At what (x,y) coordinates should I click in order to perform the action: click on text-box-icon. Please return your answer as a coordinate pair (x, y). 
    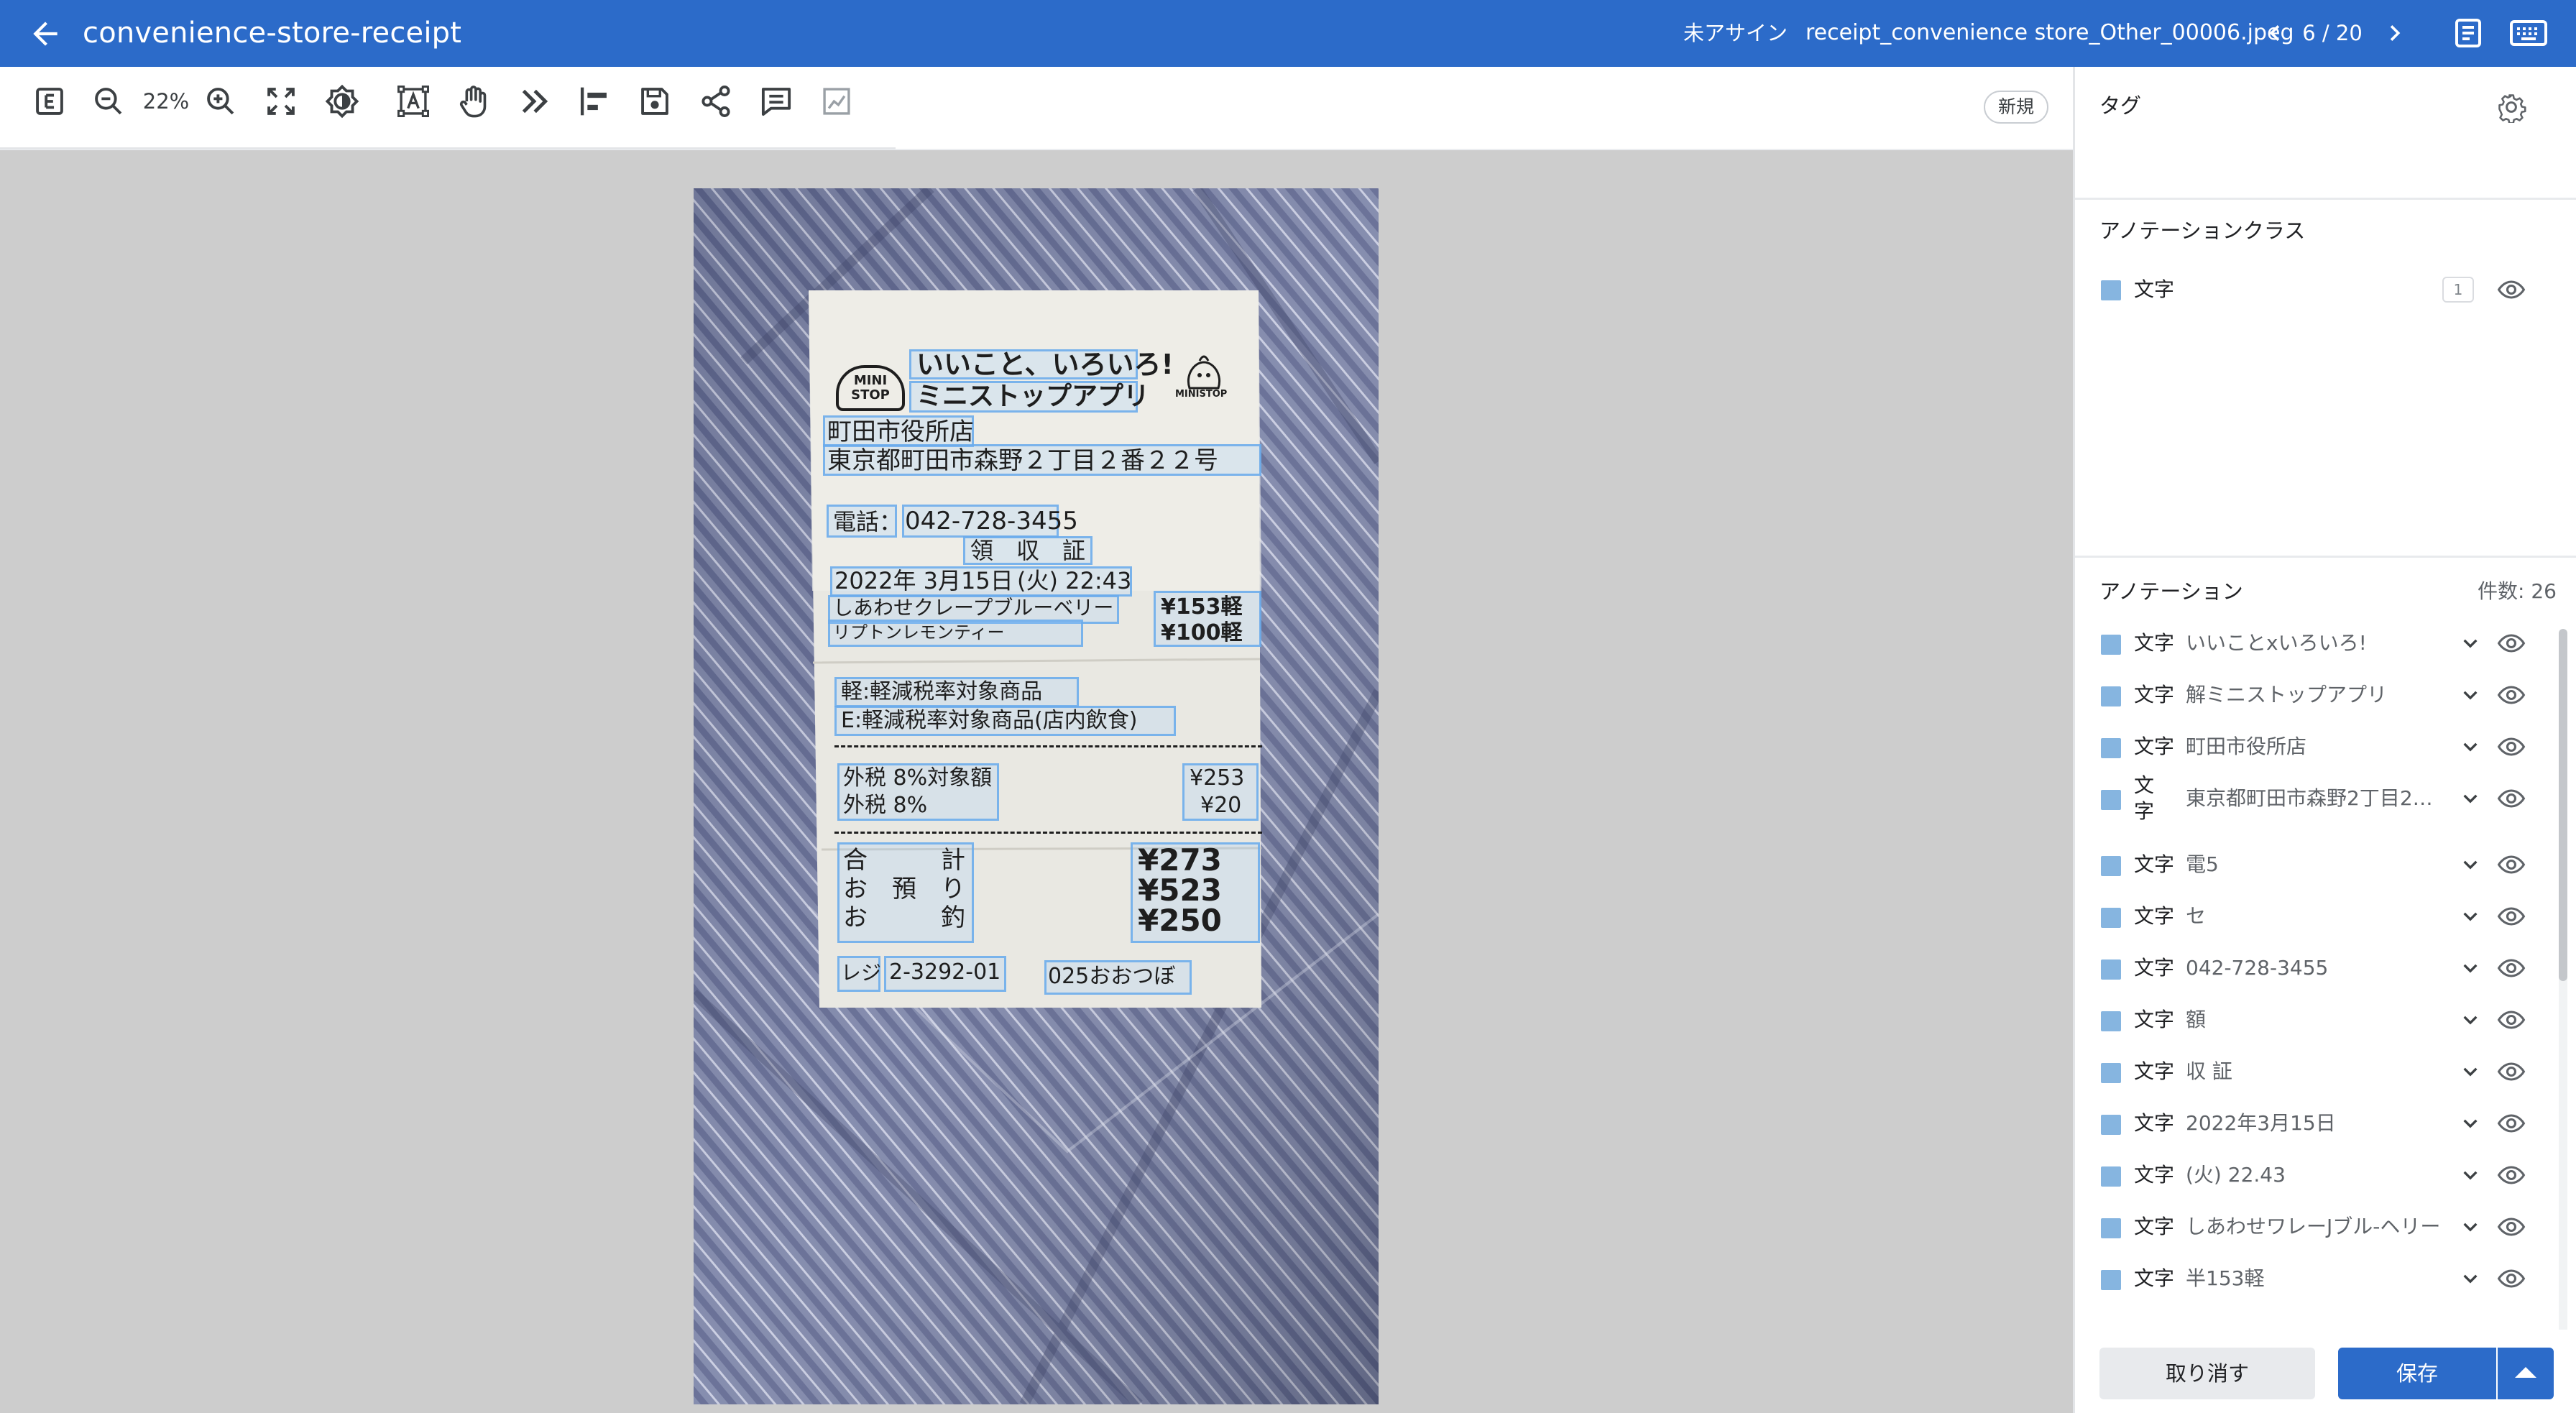
    Looking at the image, I should click on (413, 101).